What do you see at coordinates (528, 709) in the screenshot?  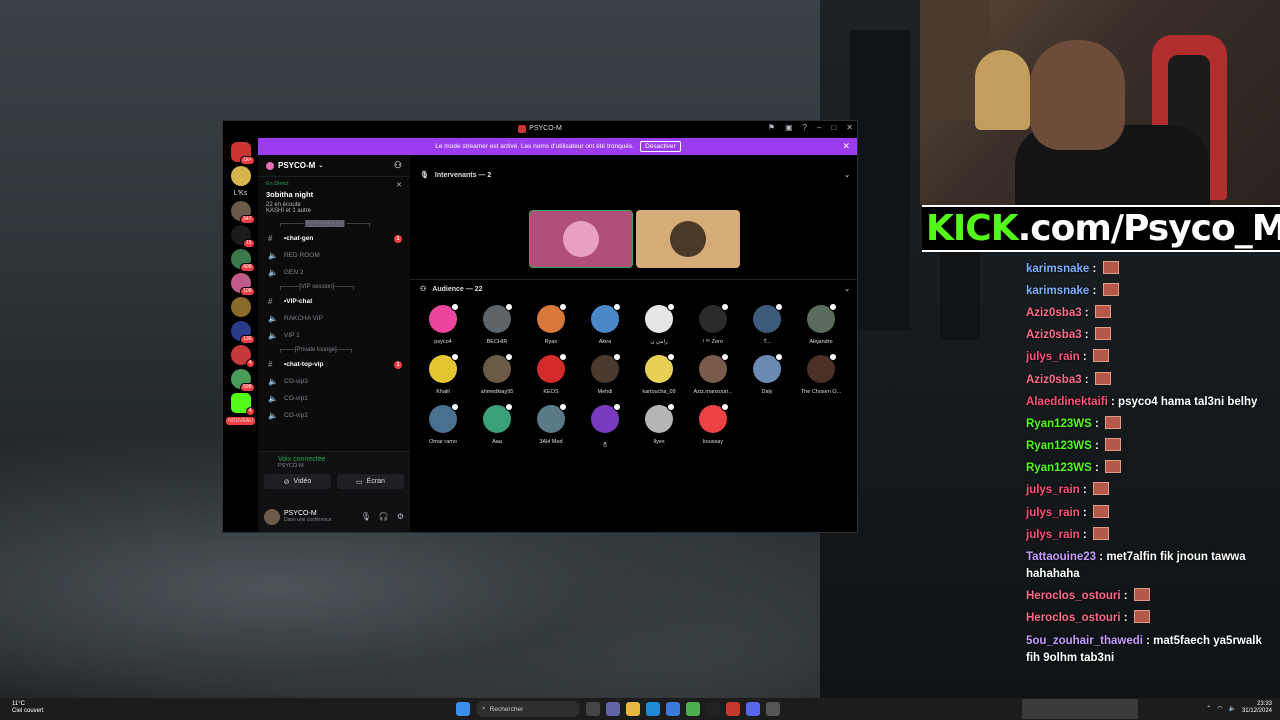 I see `search-box: ⌕ Rechercher` at bounding box center [528, 709].